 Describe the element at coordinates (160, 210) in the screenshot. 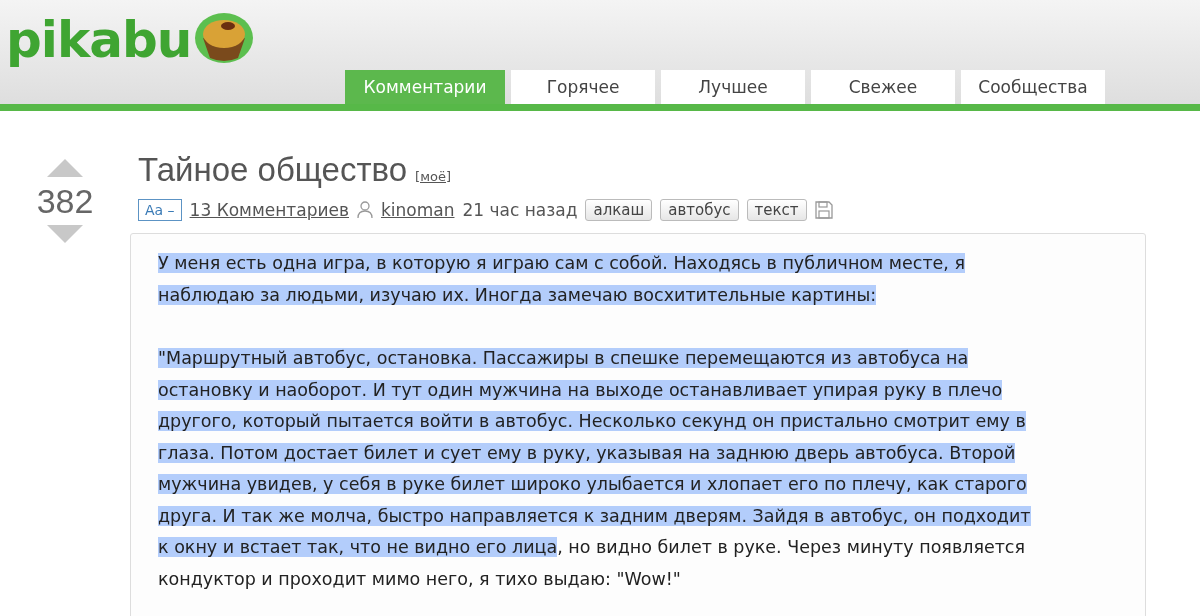

I see `font-size-button: Аа –` at that location.